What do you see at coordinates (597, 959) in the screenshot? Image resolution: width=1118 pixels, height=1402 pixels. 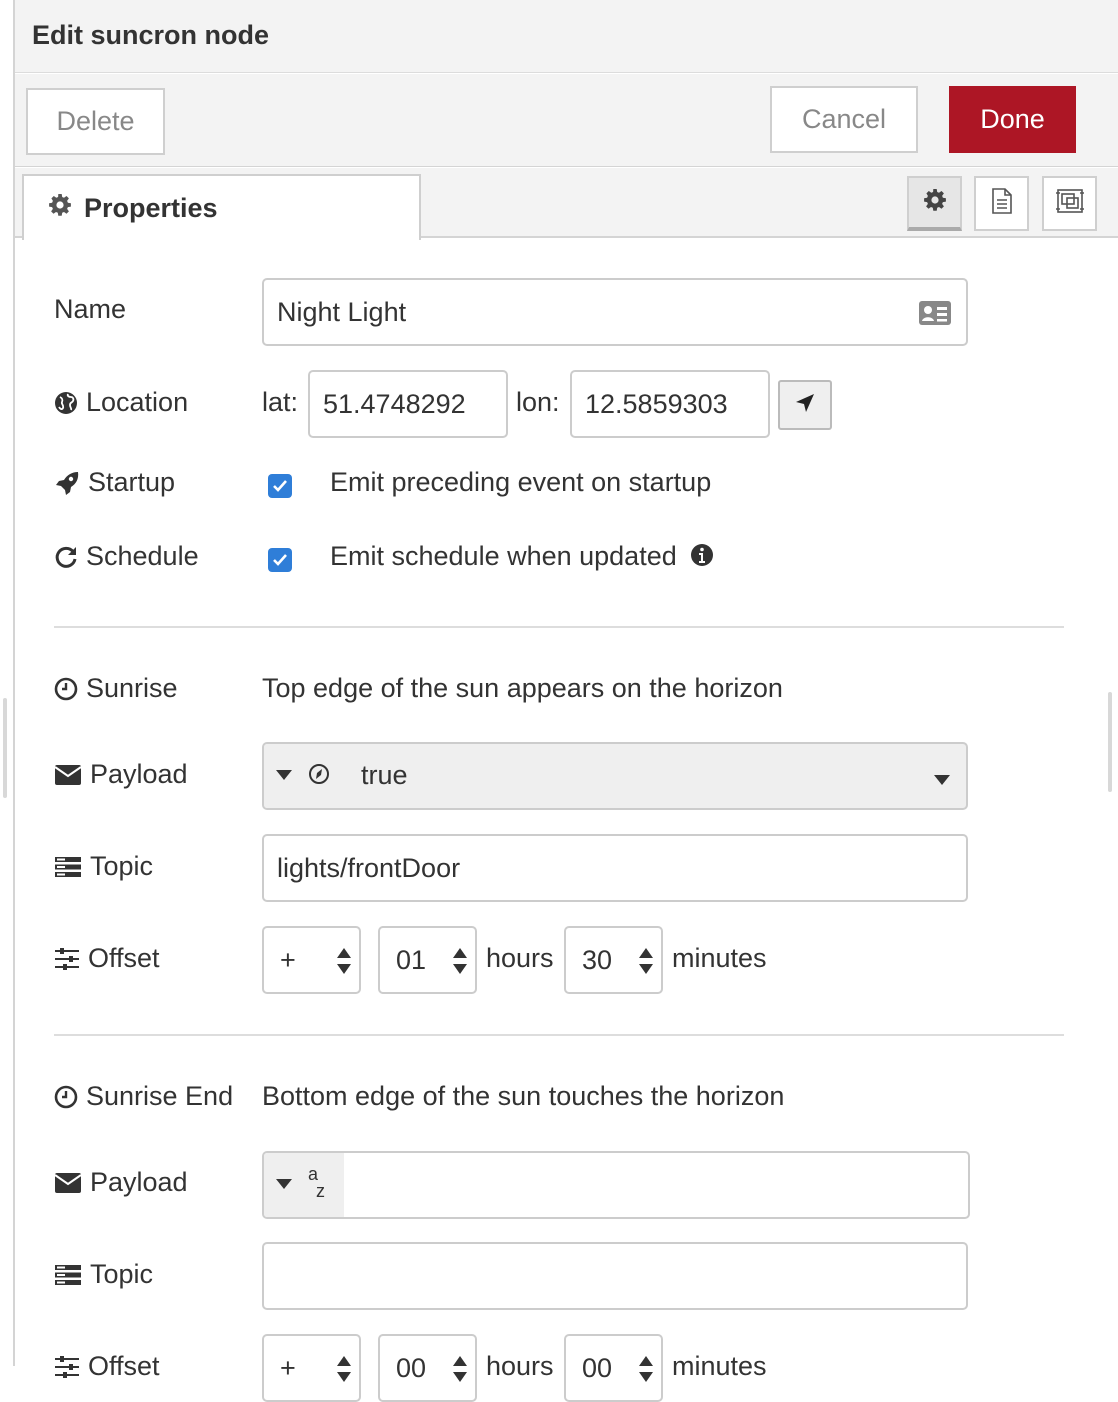 I see `offset-minutes-value: 30` at bounding box center [597, 959].